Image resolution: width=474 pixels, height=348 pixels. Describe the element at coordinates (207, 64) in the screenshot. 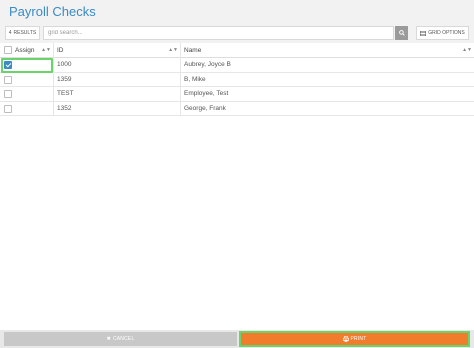

I see `name-cell: Aubrey, Joyce B` at that location.